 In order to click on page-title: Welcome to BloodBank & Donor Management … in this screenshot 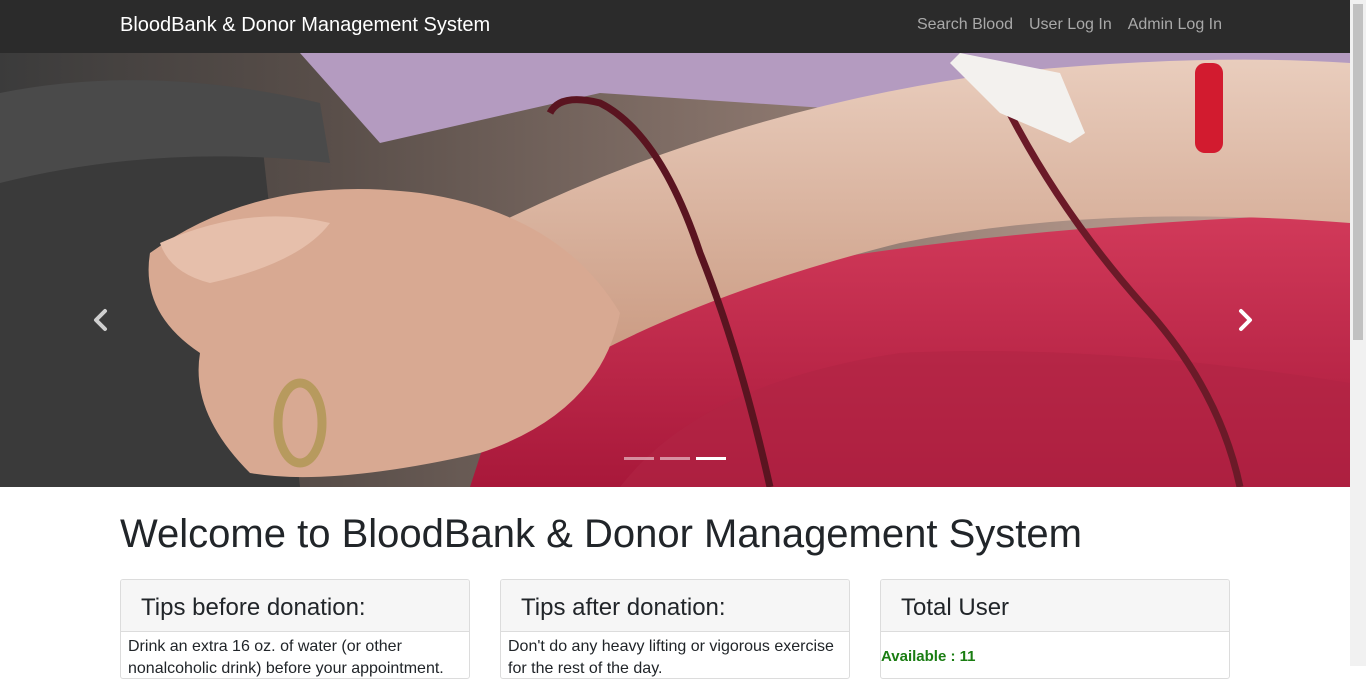, I will do `click(601, 534)`.